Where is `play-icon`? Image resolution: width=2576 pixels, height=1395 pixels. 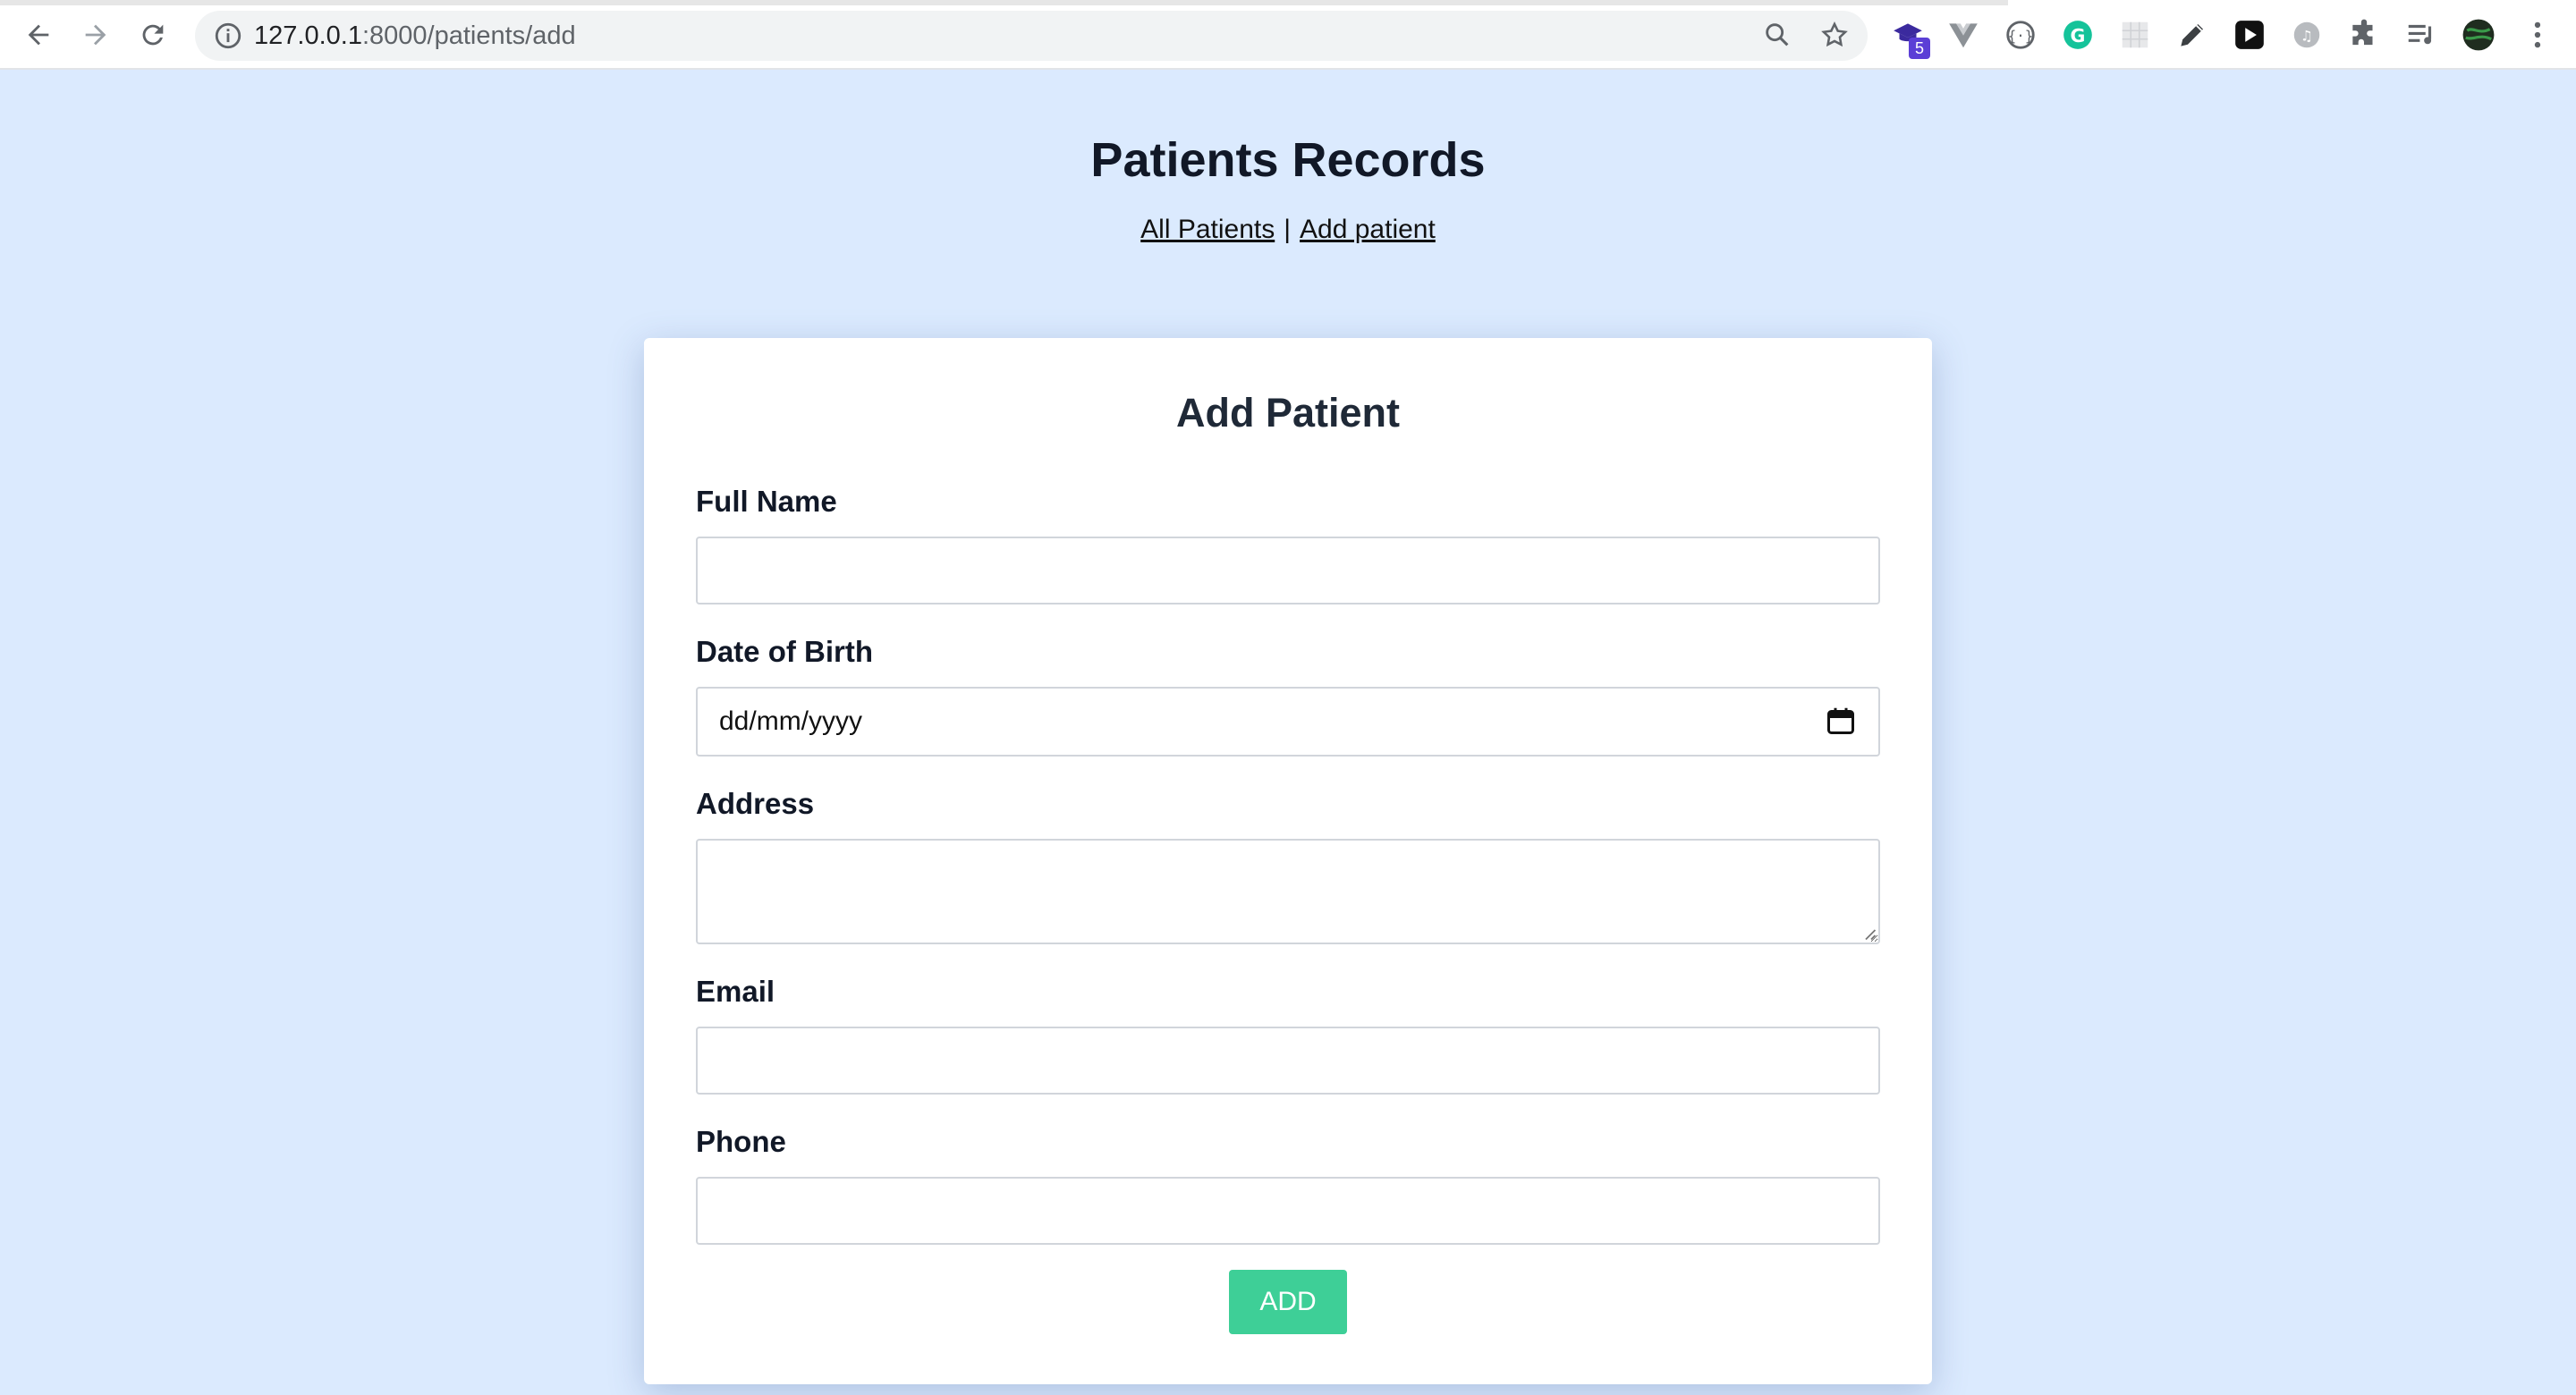
play-icon is located at coordinates (2249, 35).